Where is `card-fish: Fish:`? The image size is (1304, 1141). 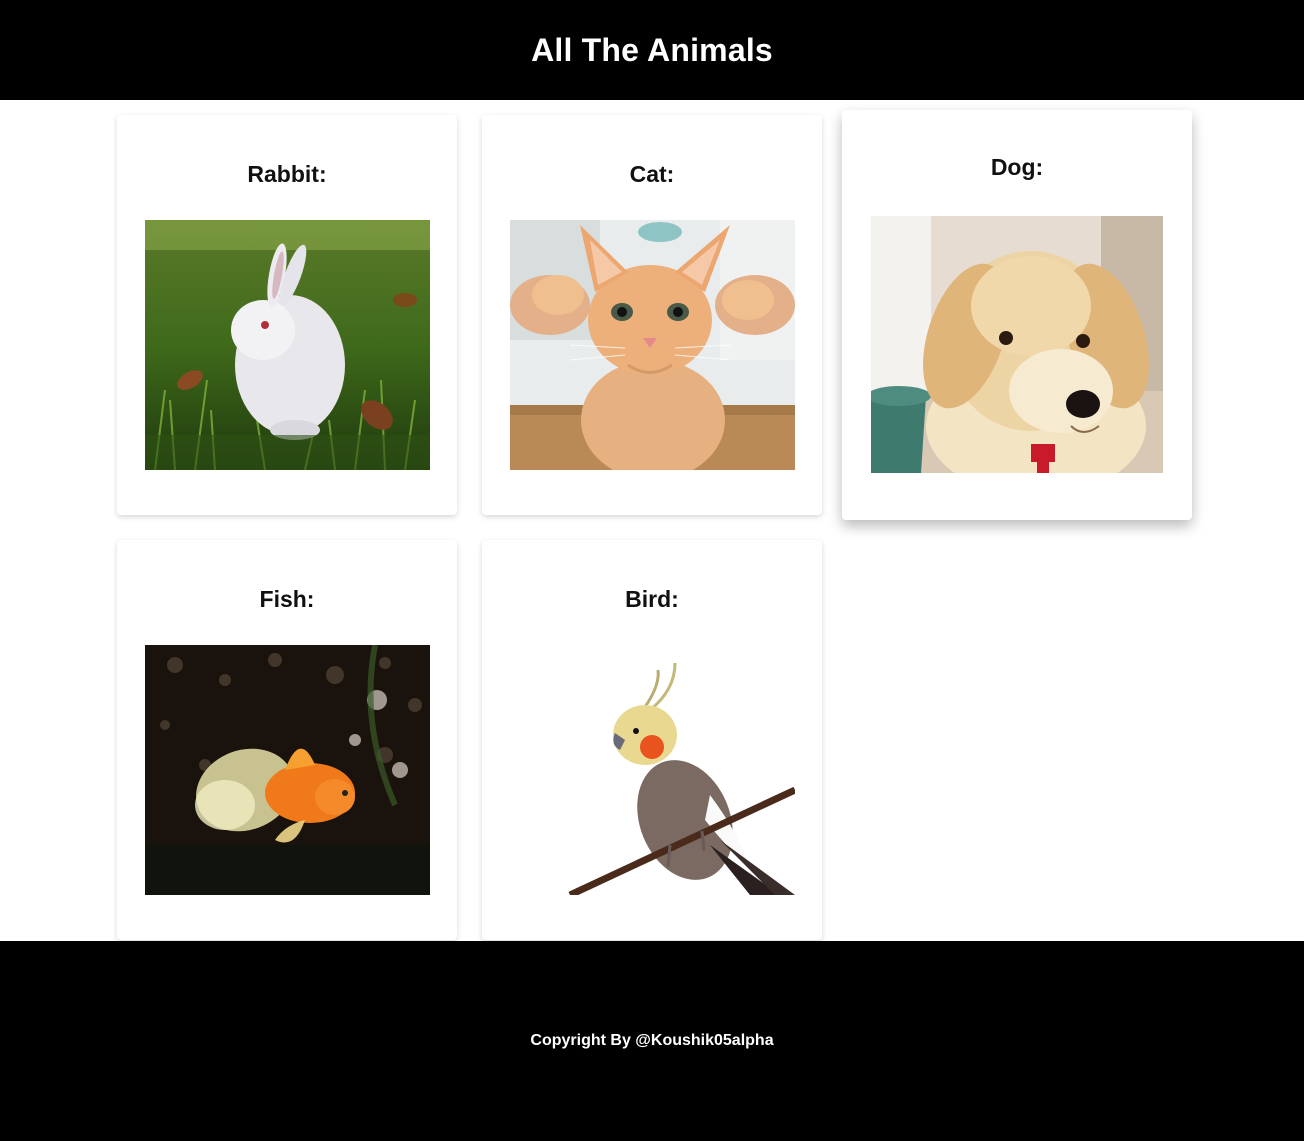
card-fish: Fish: is located at coordinates (287, 740).